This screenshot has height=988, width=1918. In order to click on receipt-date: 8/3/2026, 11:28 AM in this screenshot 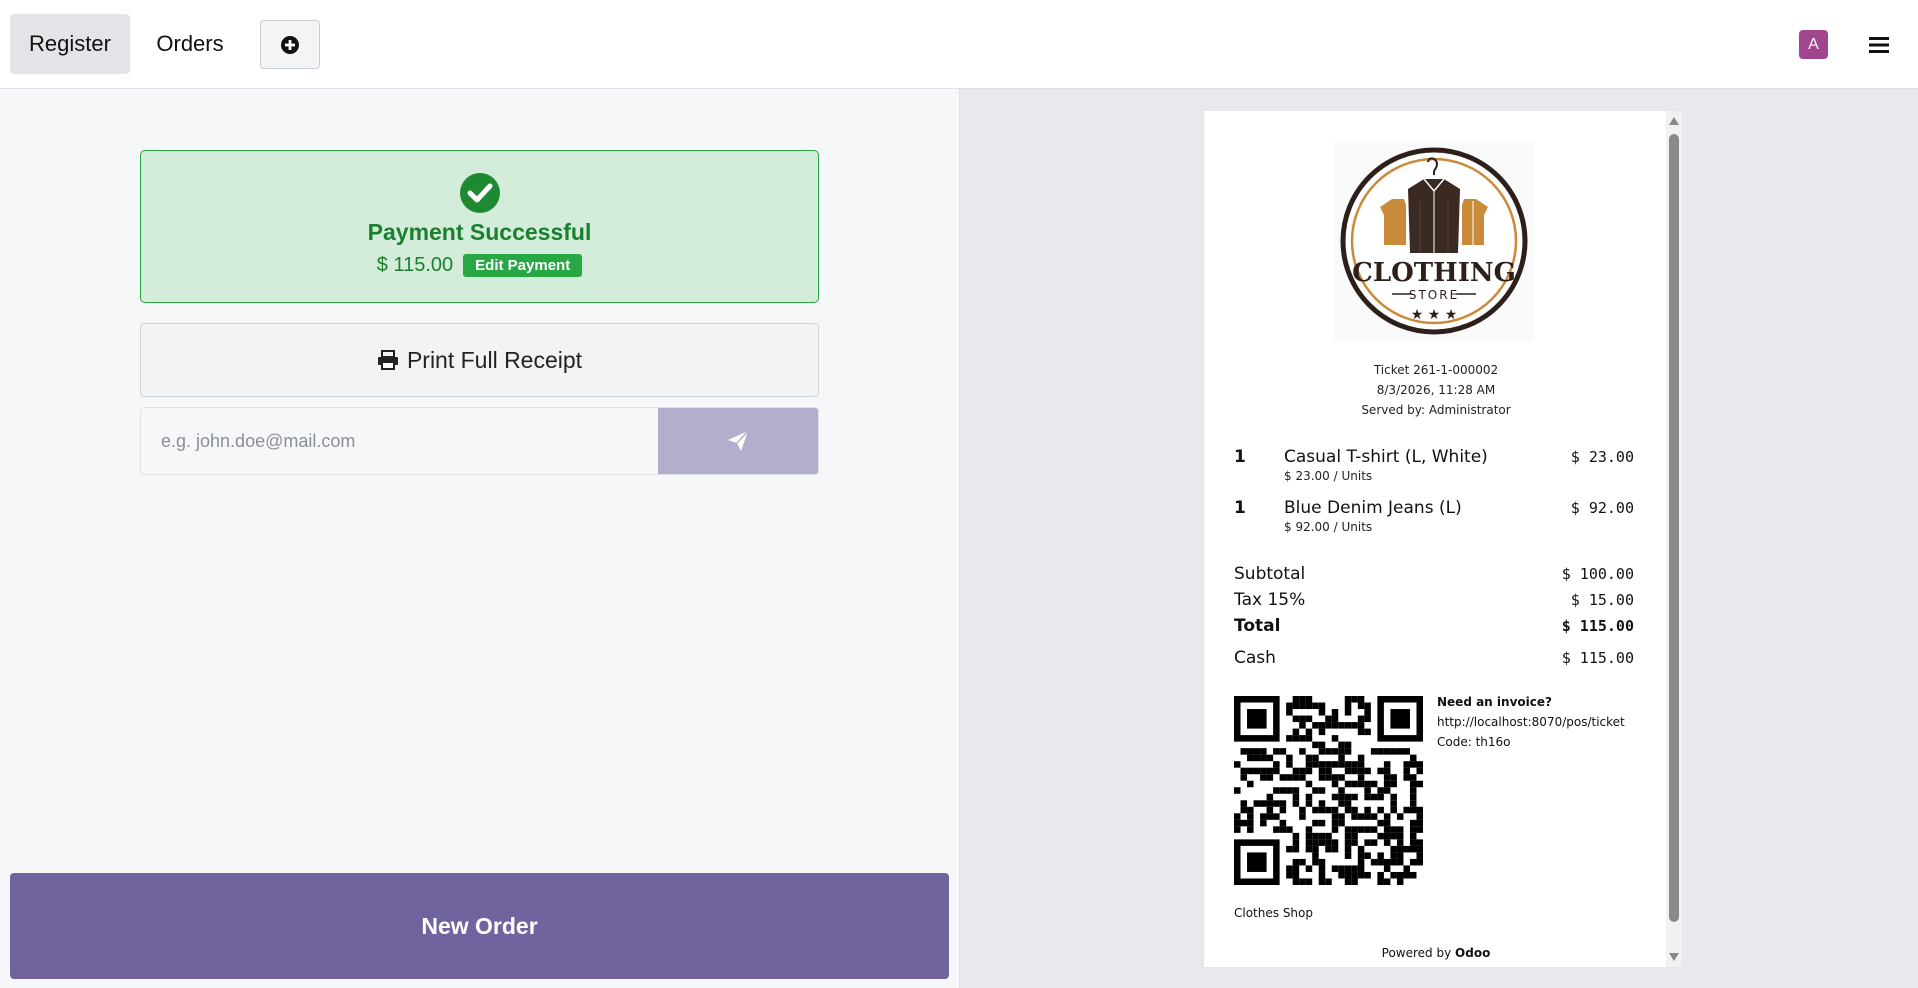, I will do `click(1436, 390)`.